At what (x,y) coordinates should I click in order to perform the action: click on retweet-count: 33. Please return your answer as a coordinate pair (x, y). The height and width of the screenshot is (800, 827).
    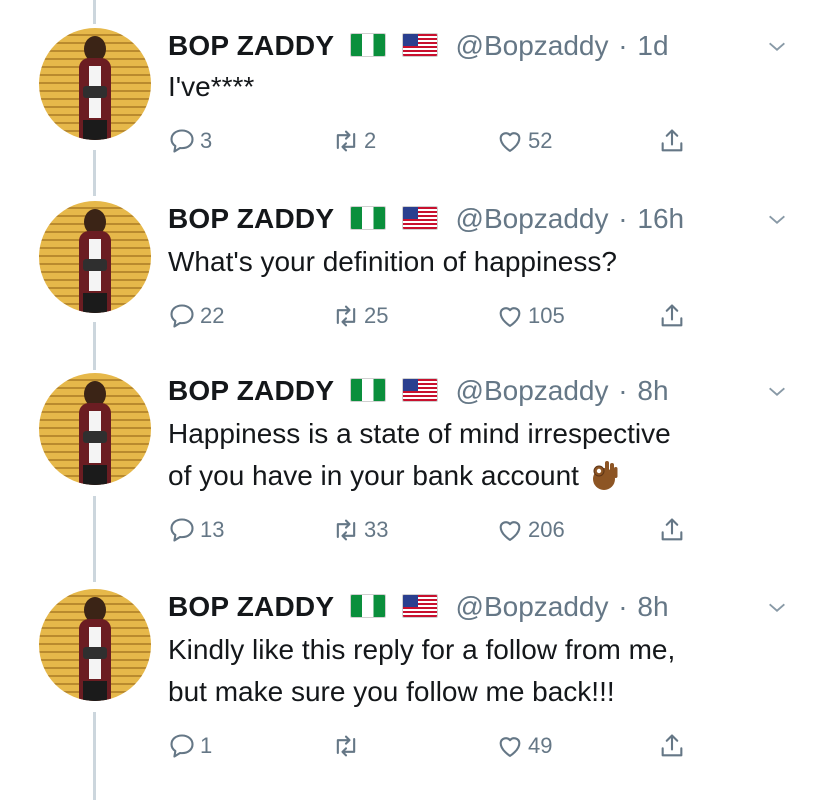
    Looking at the image, I should click on (376, 529).